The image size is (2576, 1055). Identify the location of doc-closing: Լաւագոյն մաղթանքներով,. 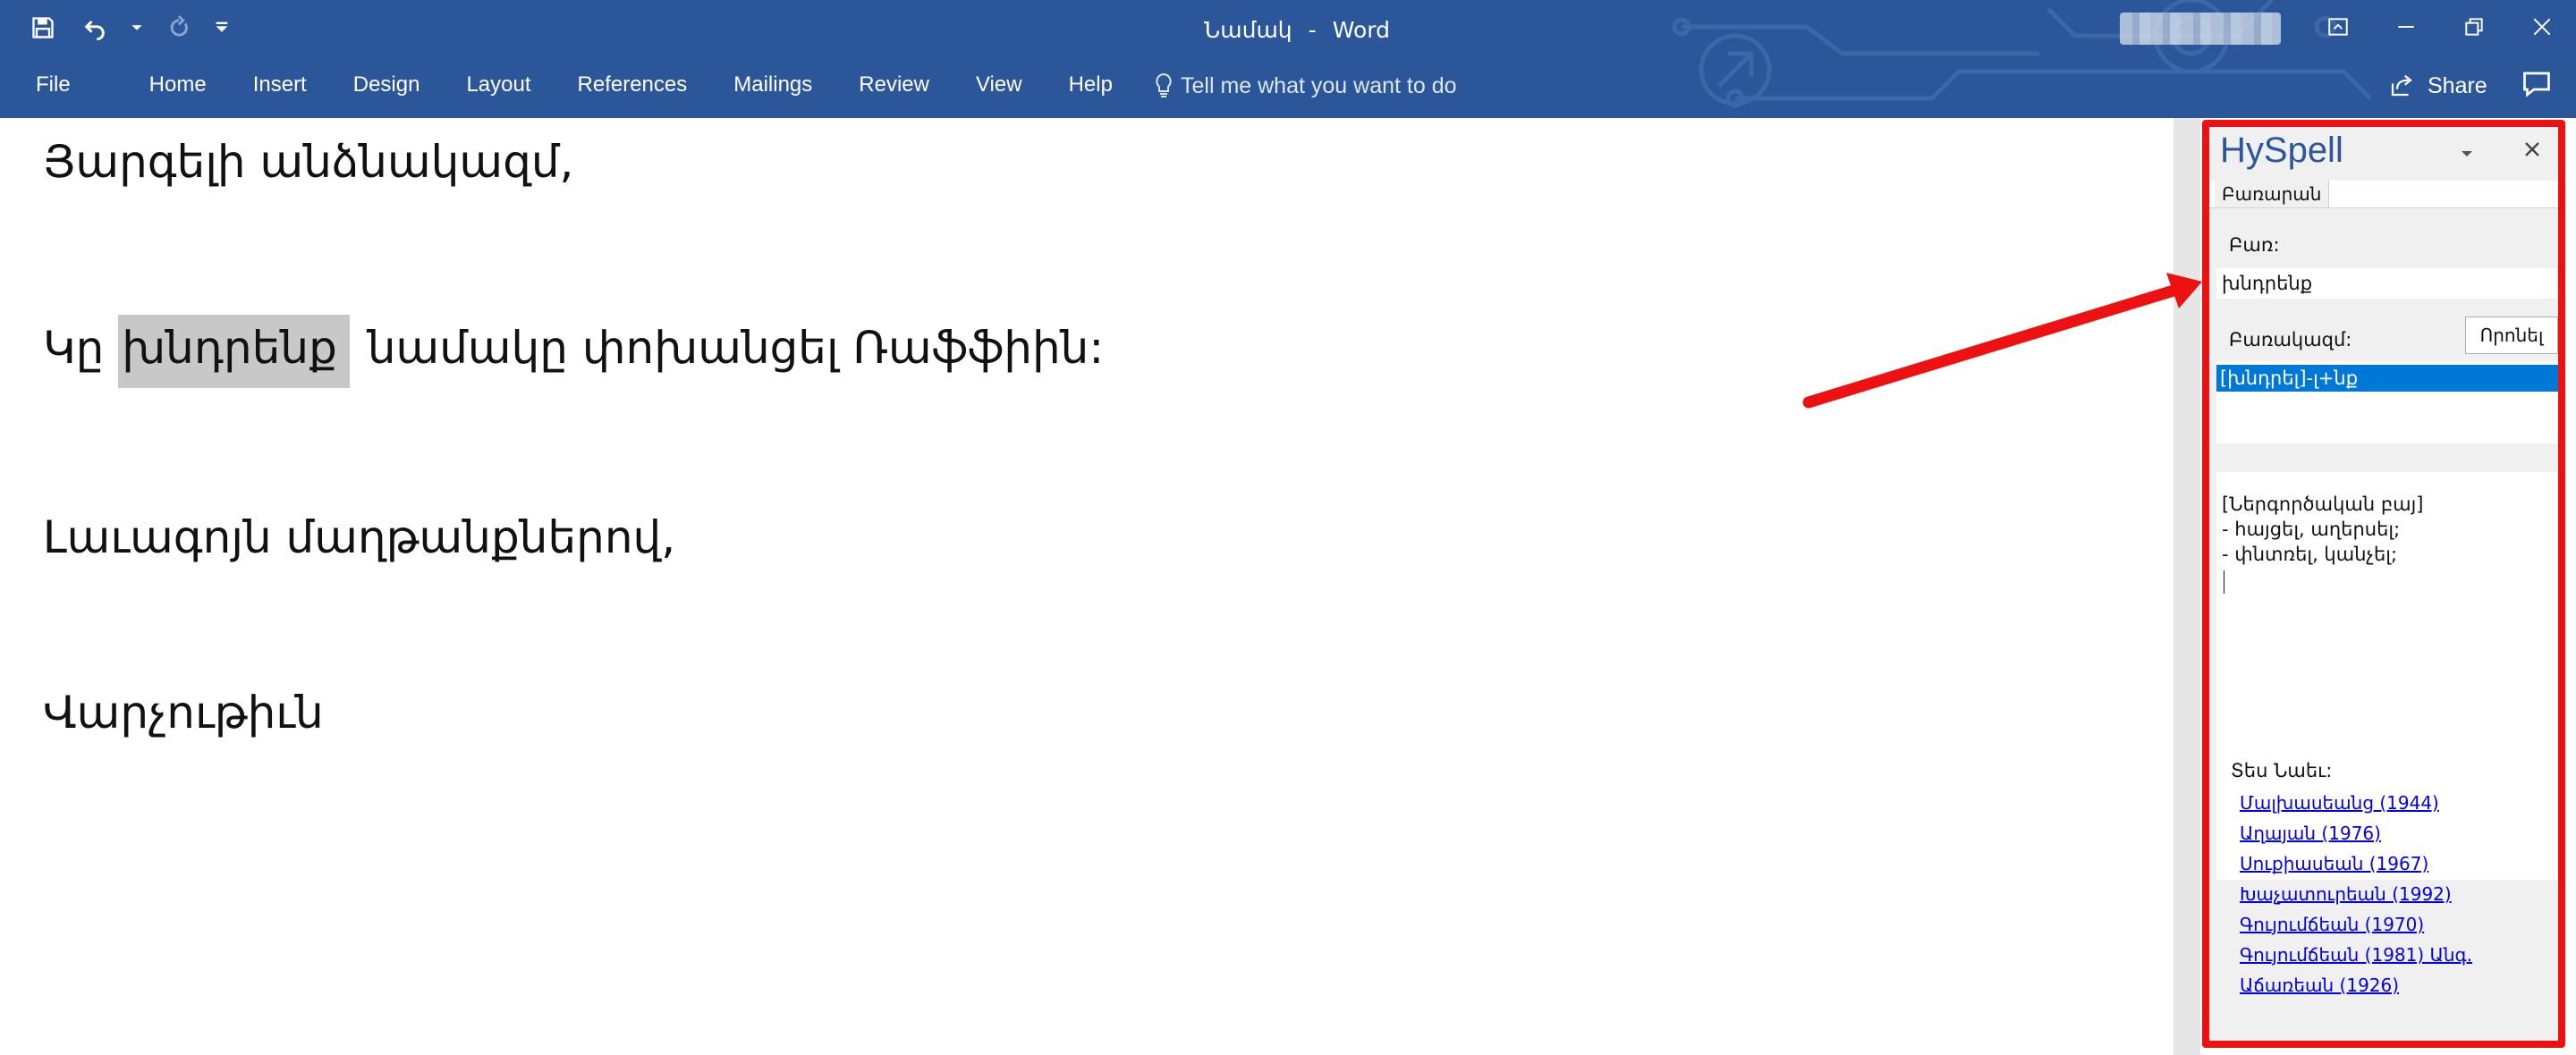
(359, 537).